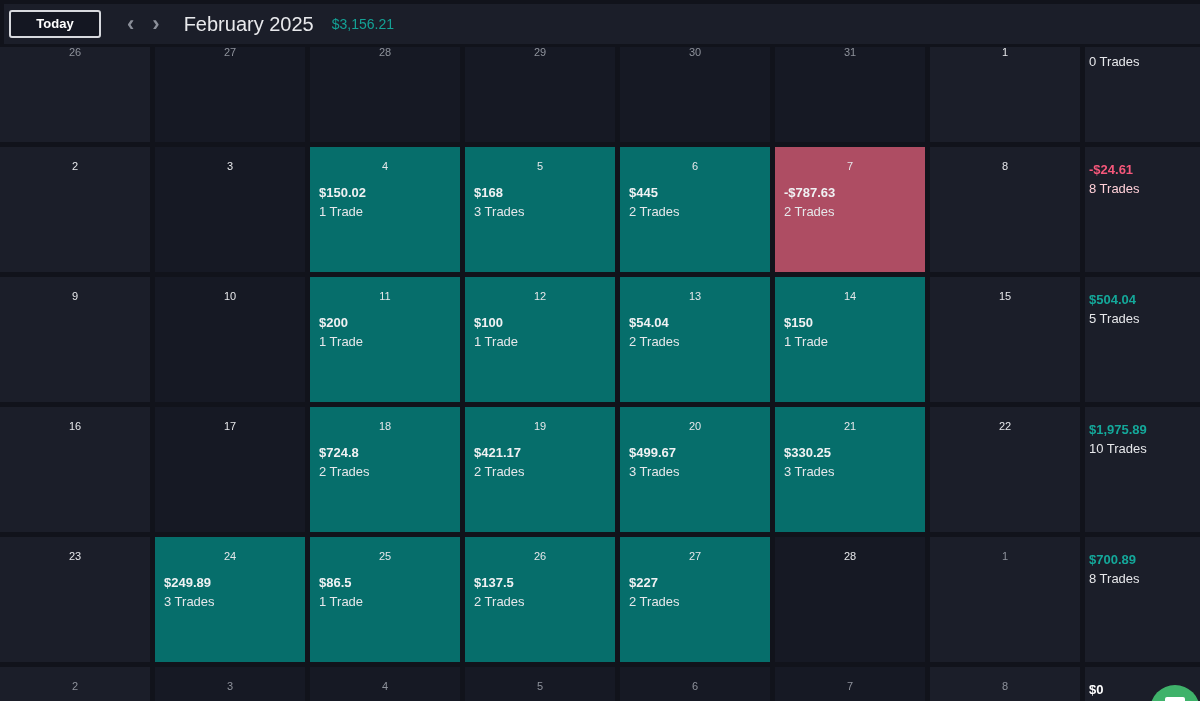  I want to click on day-cell: 10, so click(230, 339).